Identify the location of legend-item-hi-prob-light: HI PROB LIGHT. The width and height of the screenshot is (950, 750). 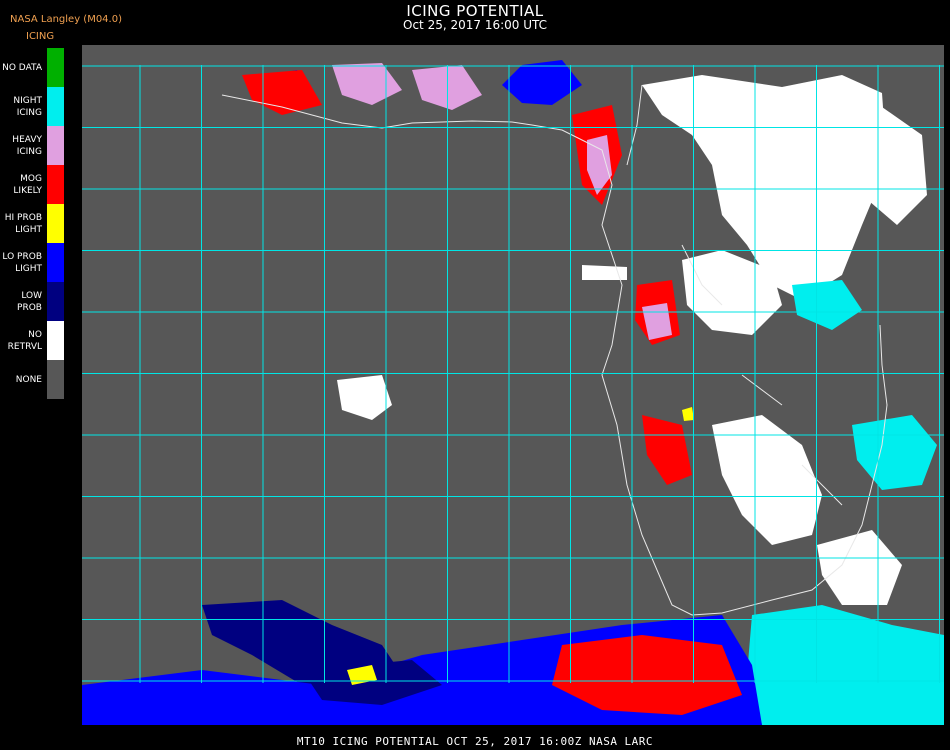
(33, 223).